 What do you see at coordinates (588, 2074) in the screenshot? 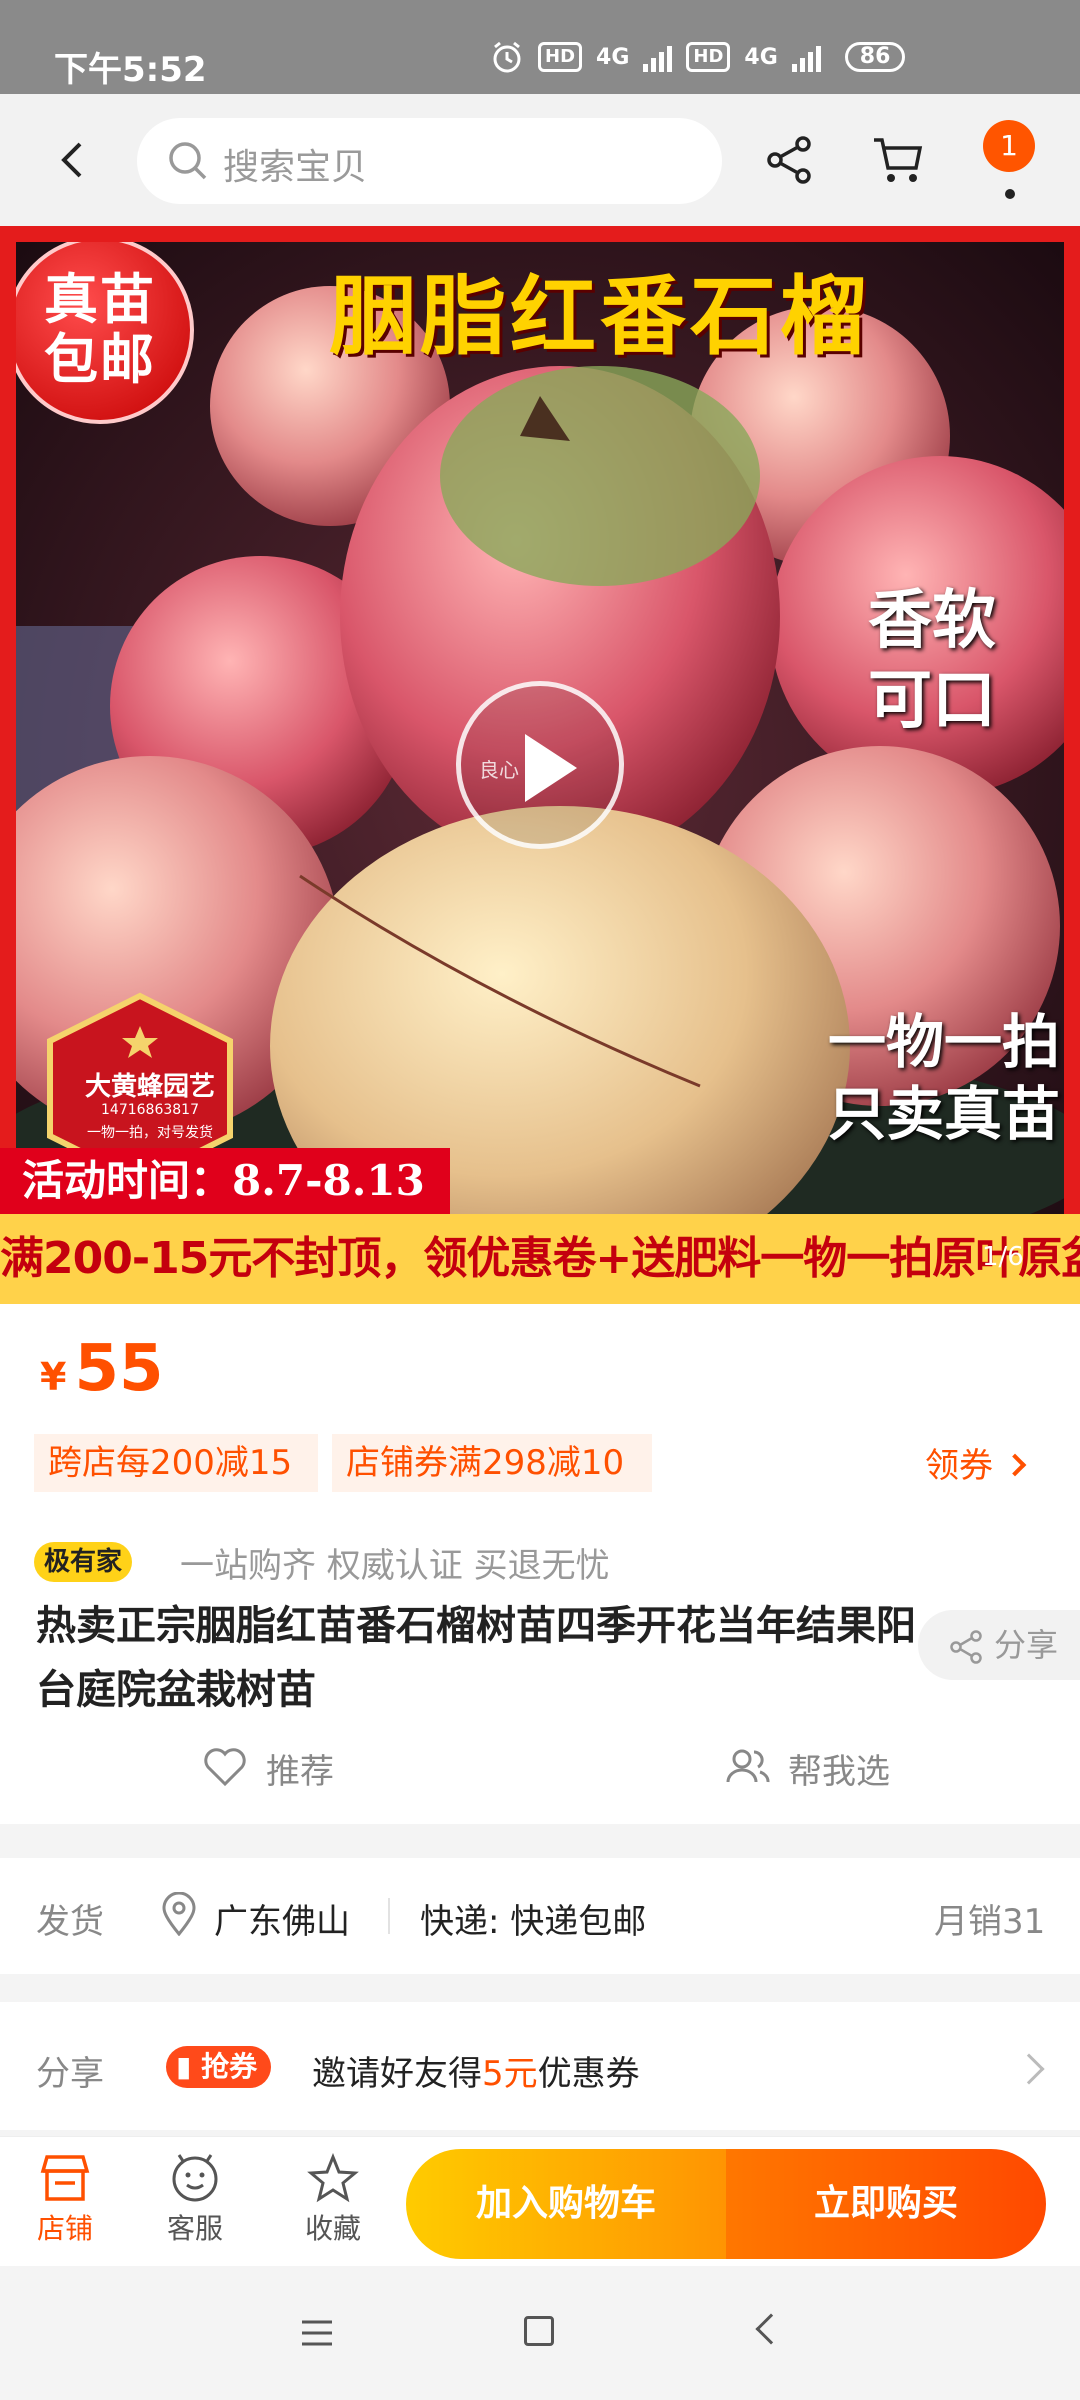
I see `invite-suffix: 优惠券` at bounding box center [588, 2074].